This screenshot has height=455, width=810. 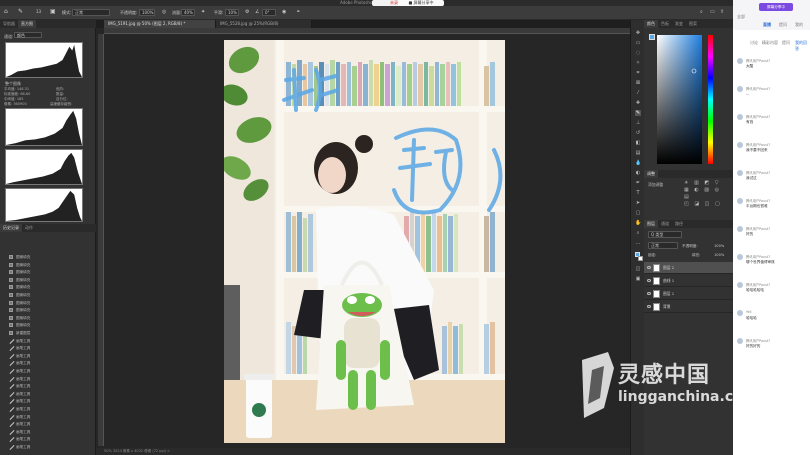 I want to click on frame-tool-icon: ⊠, so click(x=638, y=83).